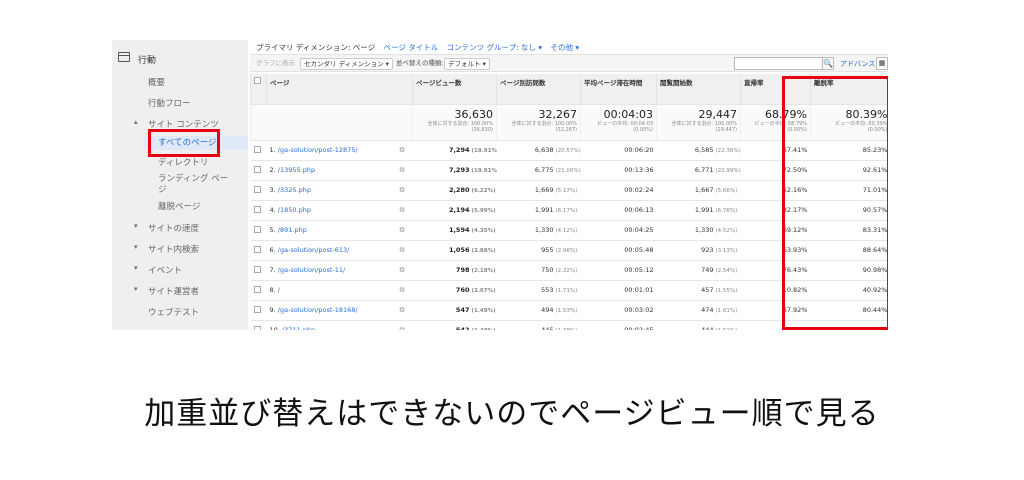  I want to click on pageviews-cell: 542(1.48%), so click(454, 325).